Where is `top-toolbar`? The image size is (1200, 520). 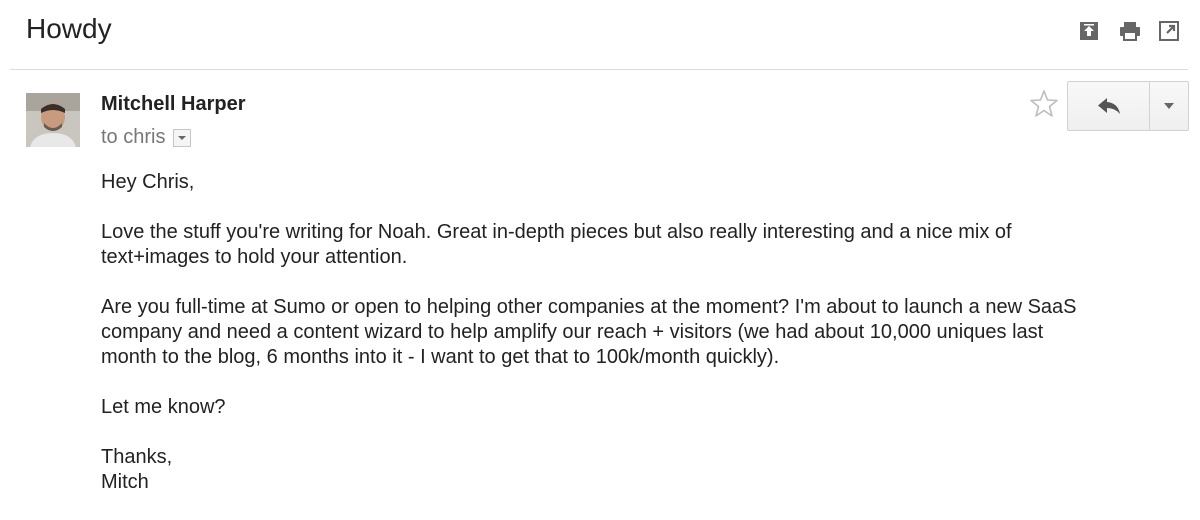 top-toolbar is located at coordinates (1129, 31).